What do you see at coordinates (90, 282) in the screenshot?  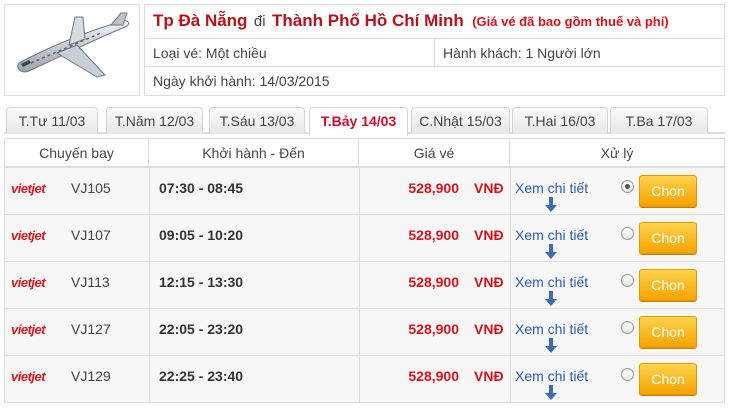 I see `flight-code: VJ113` at bounding box center [90, 282].